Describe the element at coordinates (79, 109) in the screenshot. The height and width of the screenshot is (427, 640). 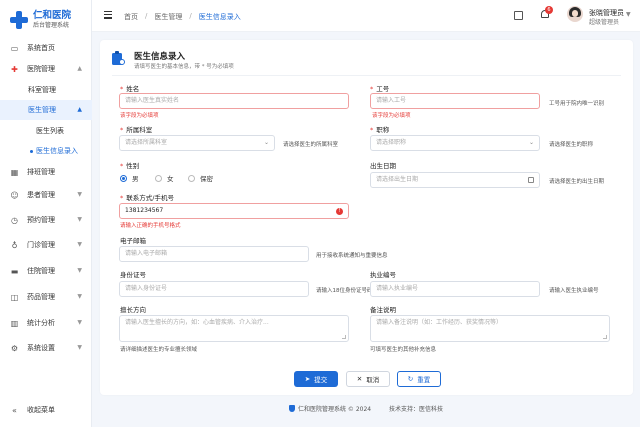
I see `chevron-up-icon: ▲` at that location.